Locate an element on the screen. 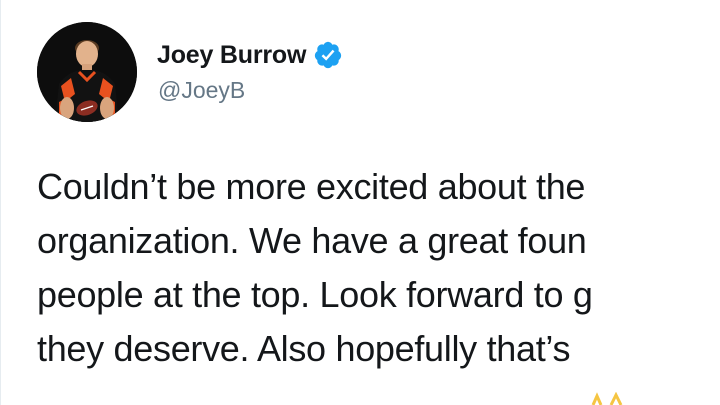 Image resolution: width=720 pixels, height=405 pixels. tweet-text-line: organization. We have a great foun is located at coordinates (312, 240).